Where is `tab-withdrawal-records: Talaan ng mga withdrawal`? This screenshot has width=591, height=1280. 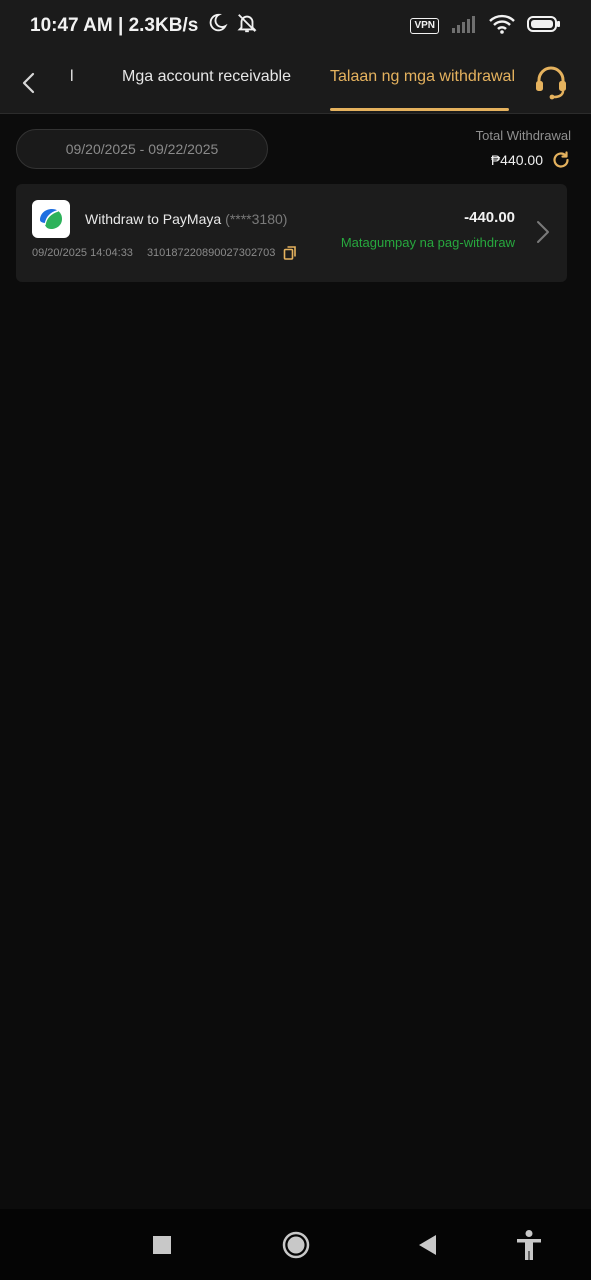
tab-withdrawal-records: Talaan ng mga withdrawal is located at coordinates (422, 77).